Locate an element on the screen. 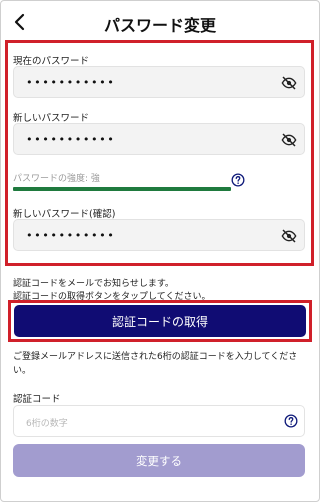  page-title: パスワード変更 is located at coordinates (159, 25).